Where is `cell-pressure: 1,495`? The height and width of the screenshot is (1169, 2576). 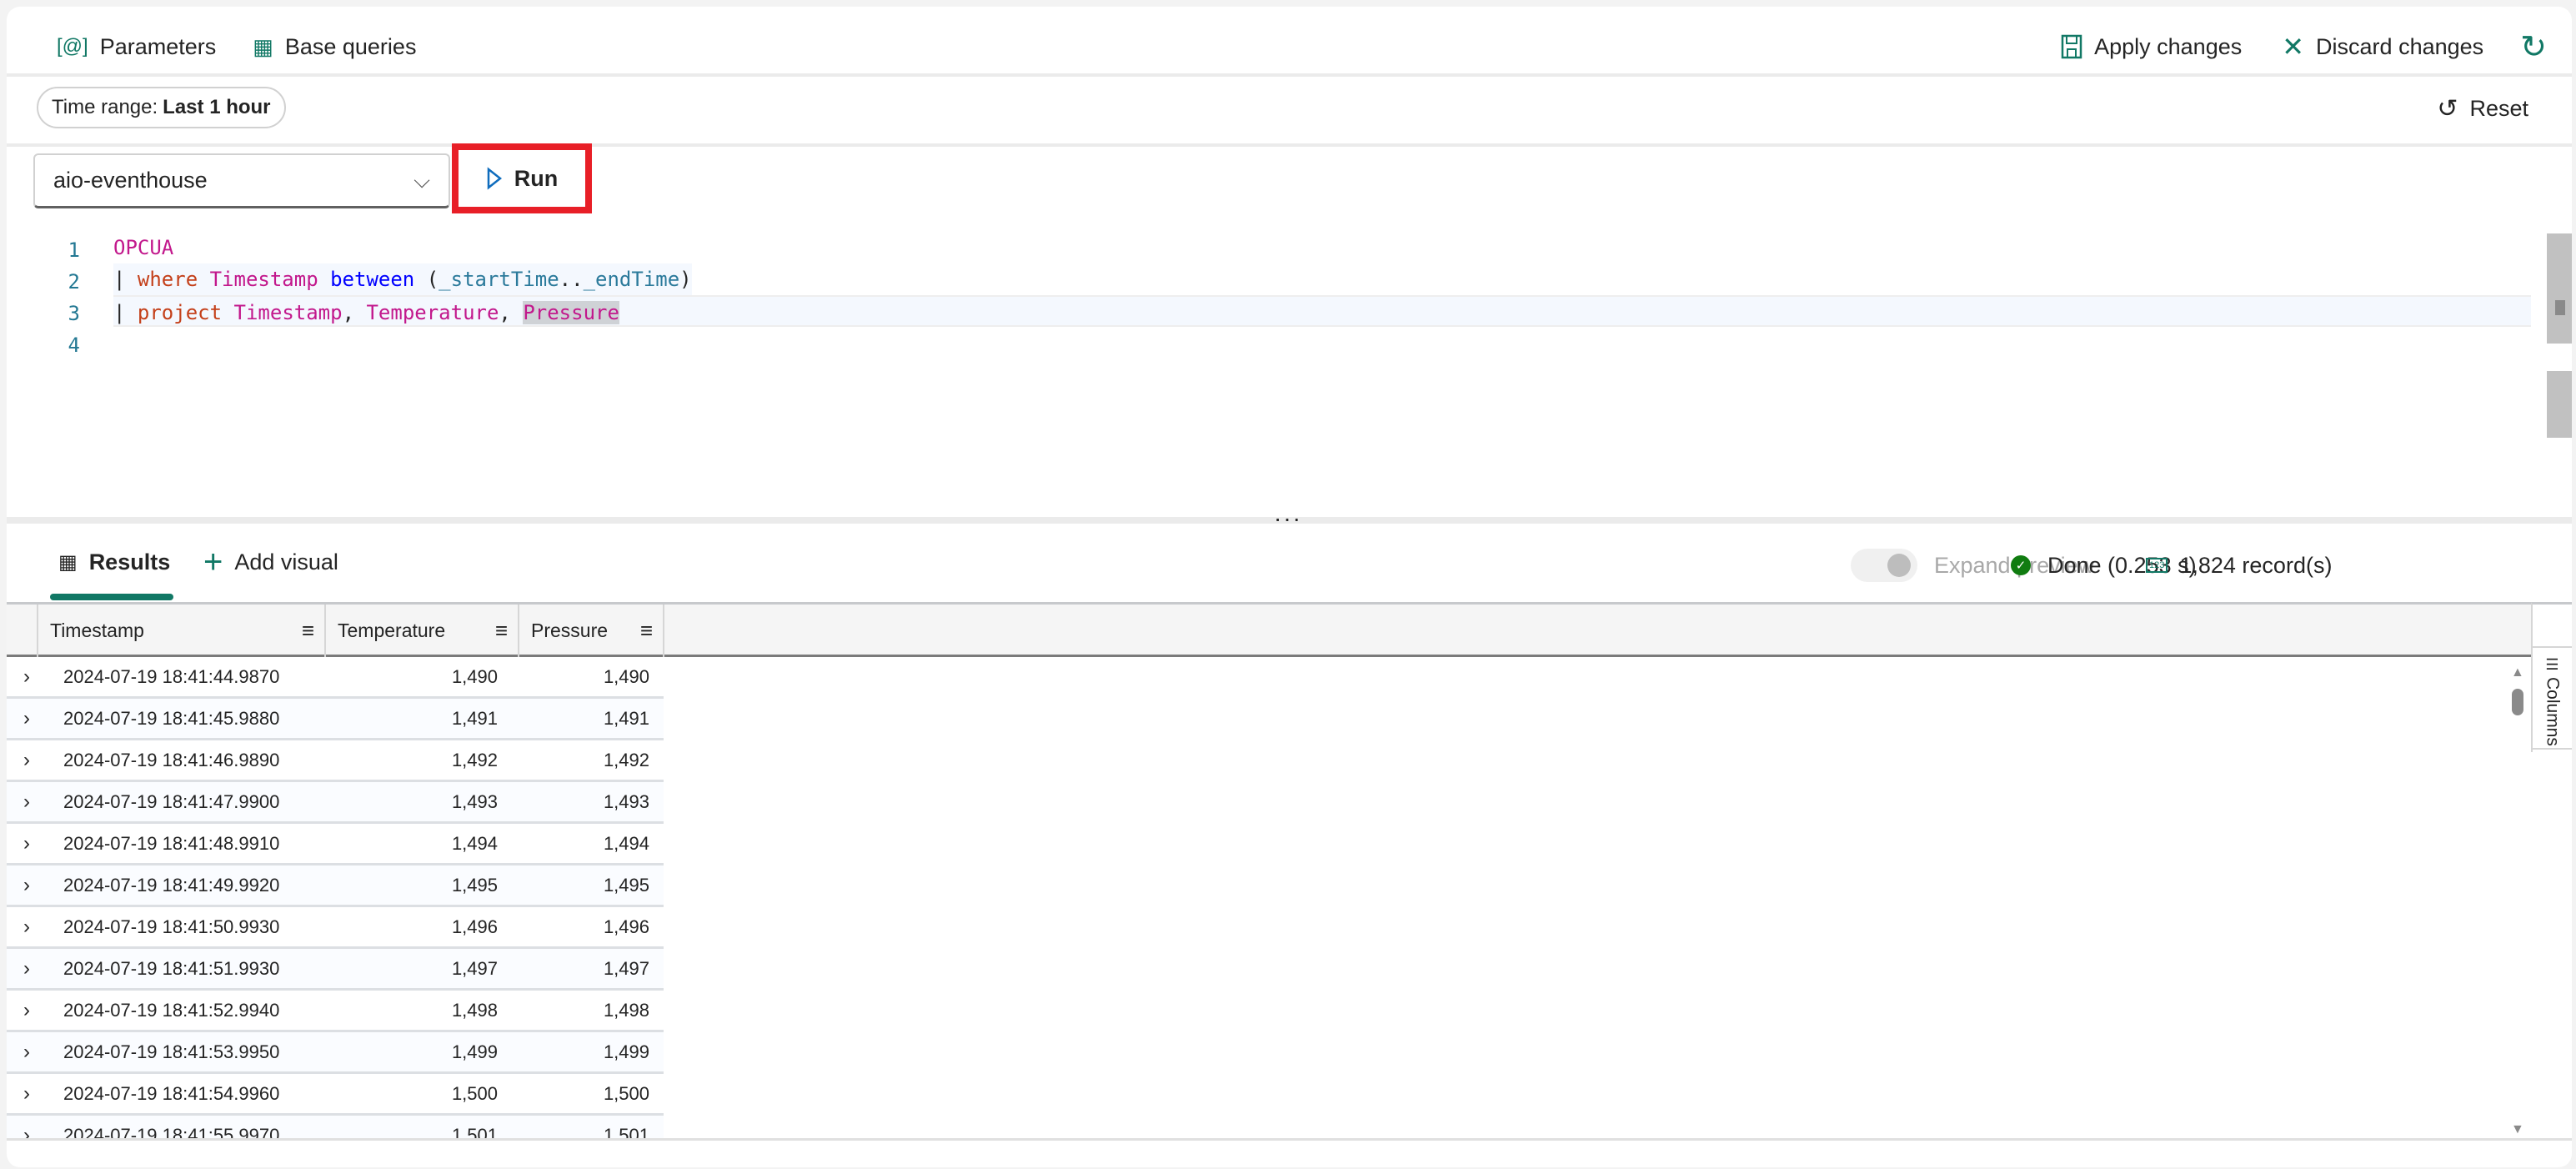 cell-pressure: 1,495 is located at coordinates (626, 885).